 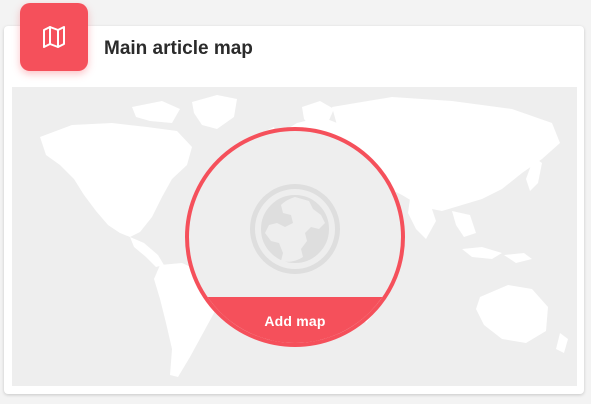 What do you see at coordinates (54, 37) in the screenshot?
I see `map-icon` at bounding box center [54, 37].